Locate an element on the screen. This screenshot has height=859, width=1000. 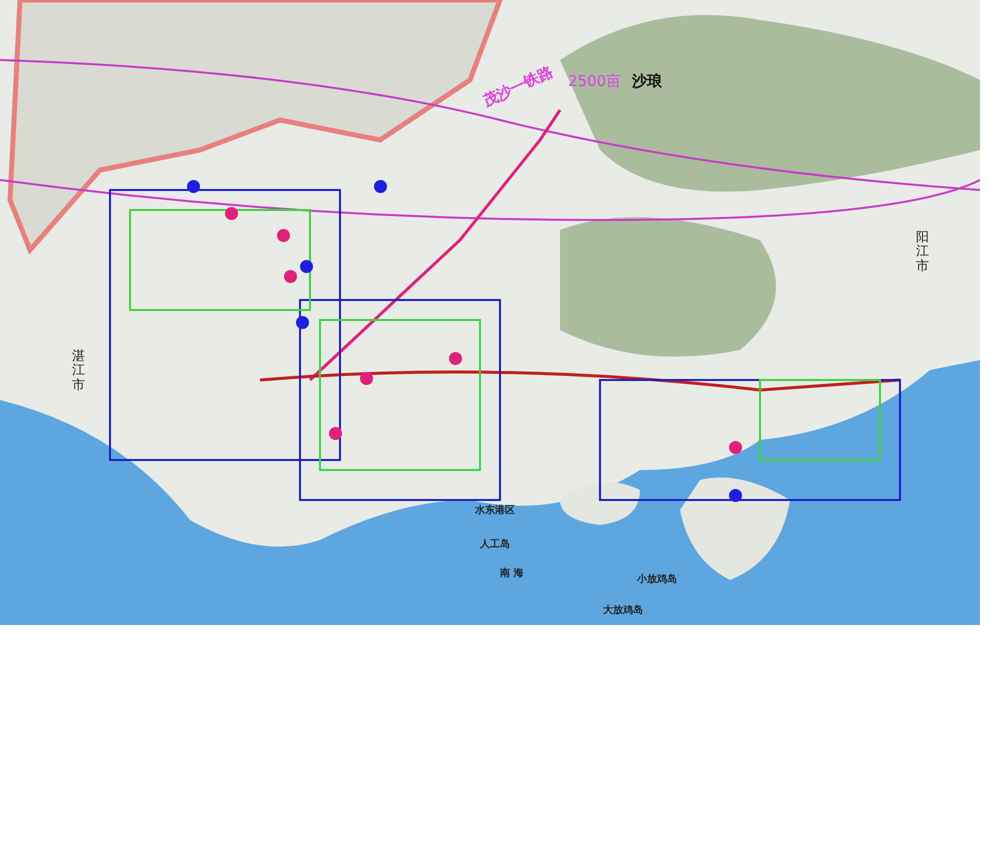
place-label: 人工岛 is located at coordinates (495, 544).